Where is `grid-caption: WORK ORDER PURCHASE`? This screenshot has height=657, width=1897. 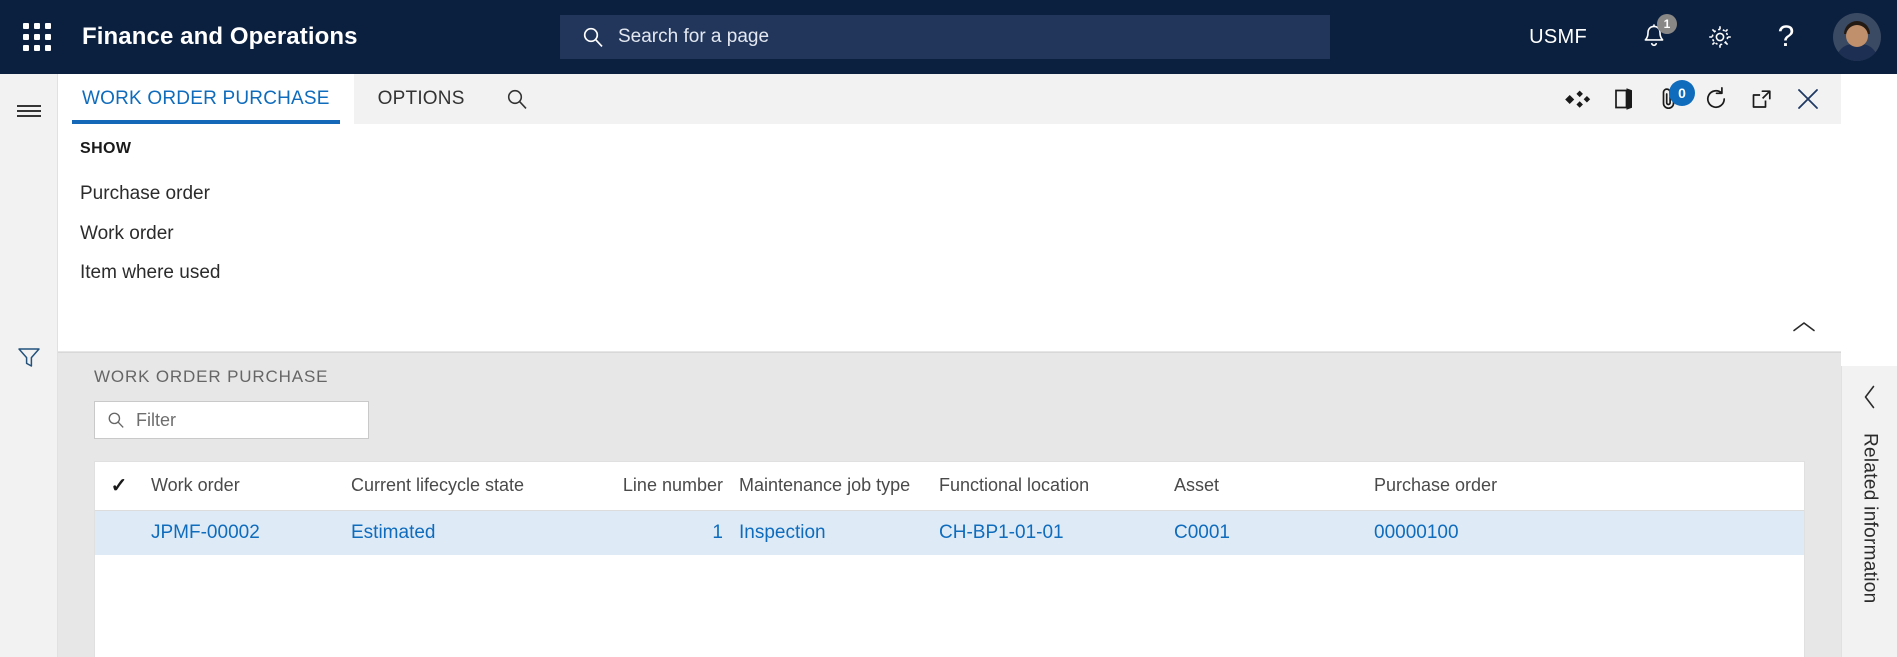
grid-caption: WORK ORDER PURCHASE is located at coordinates (211, 376).